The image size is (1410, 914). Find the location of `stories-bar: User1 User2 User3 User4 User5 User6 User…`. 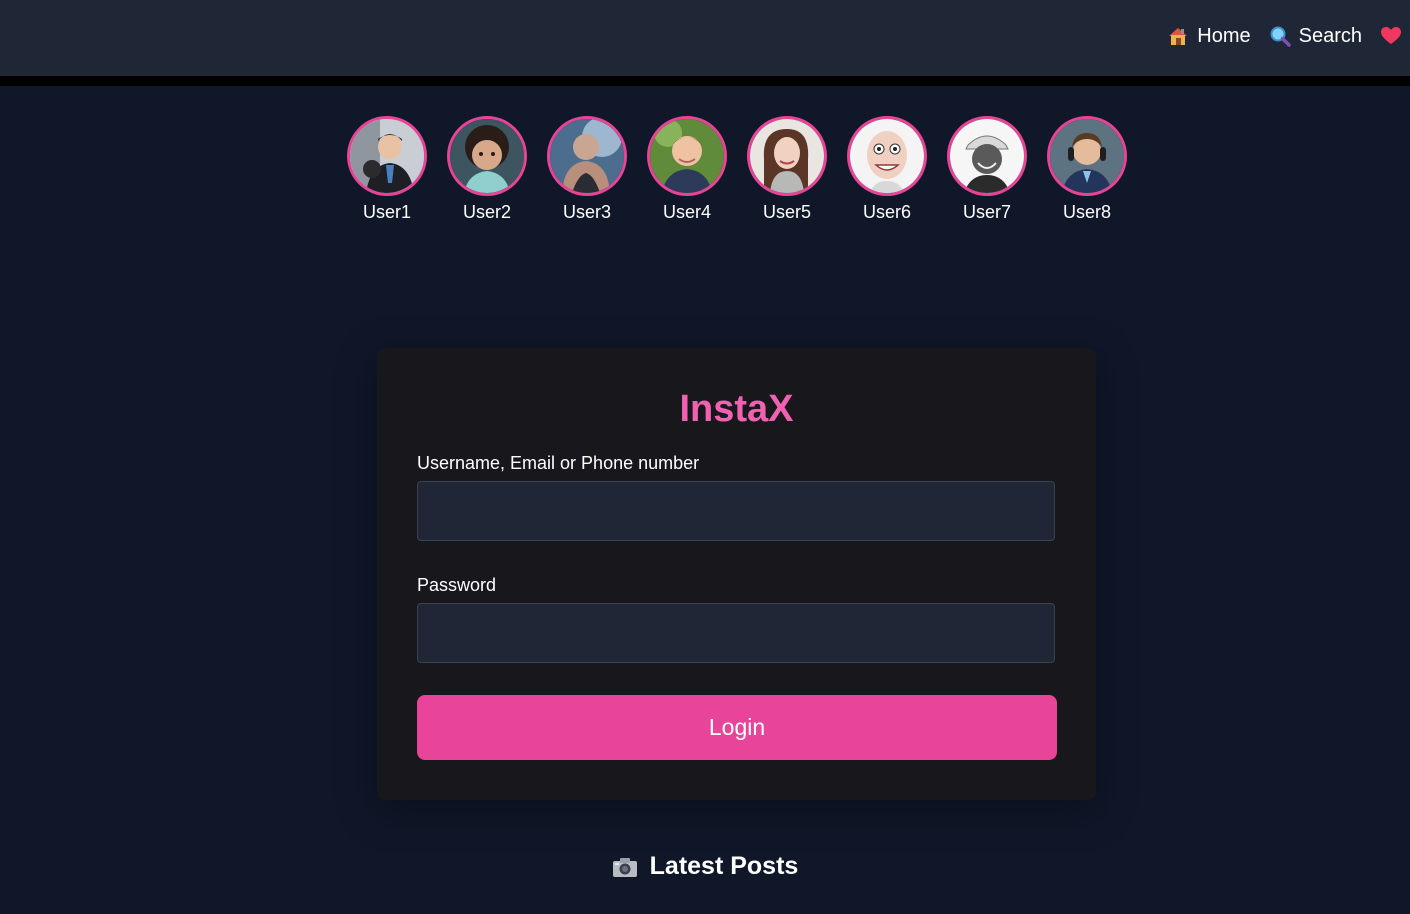

stories-bar: User1 User2 User3 User4 User5 User6 User… is located at coordinates (747, 169).